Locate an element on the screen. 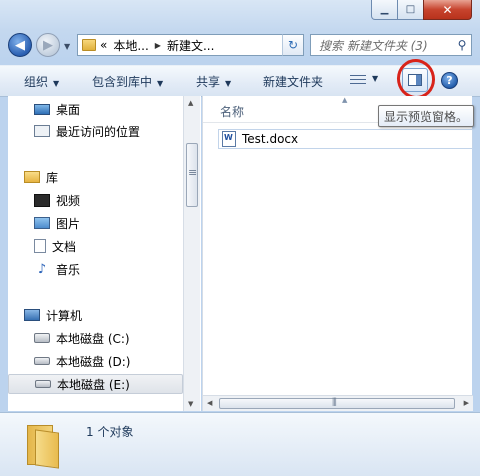  sidebar-item-documents: 文档 is located at coordinates (117, 246).